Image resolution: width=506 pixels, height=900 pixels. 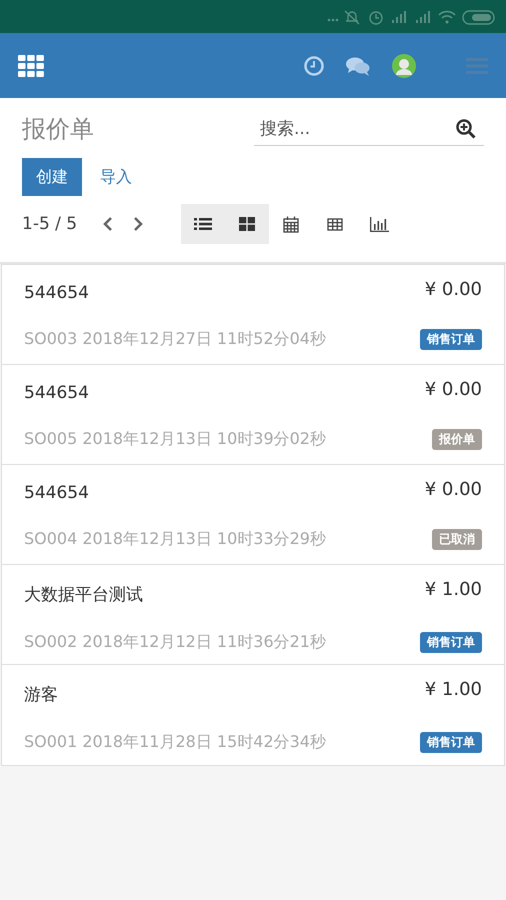 I want to click on order-reference: SO004 2018年12月13日 10时33分29秒, so click(x=175, y=539).